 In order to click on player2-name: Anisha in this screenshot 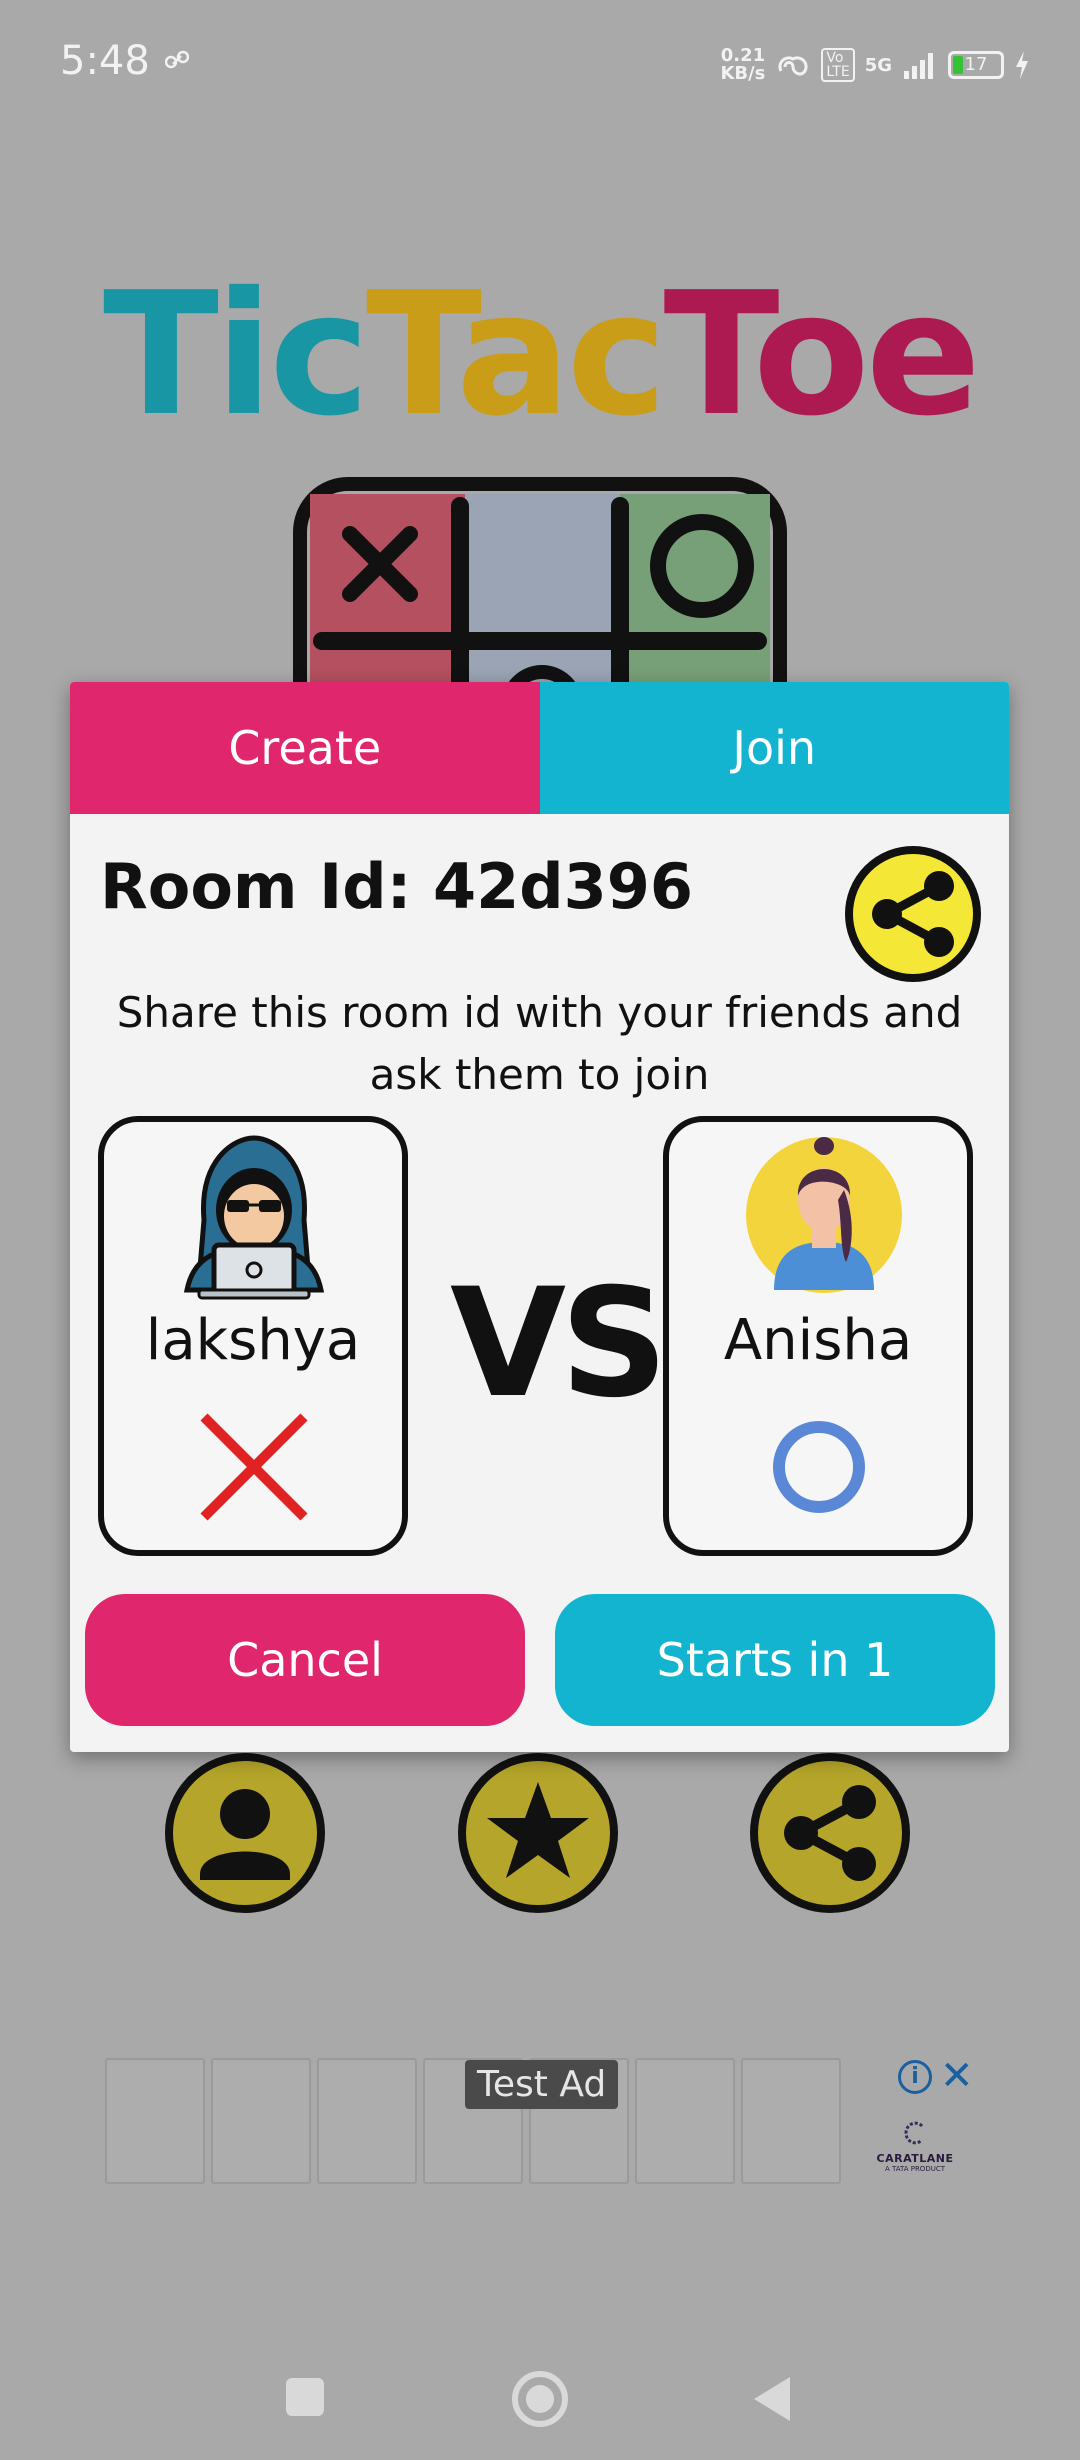, I will do `click(818, 1340)`.